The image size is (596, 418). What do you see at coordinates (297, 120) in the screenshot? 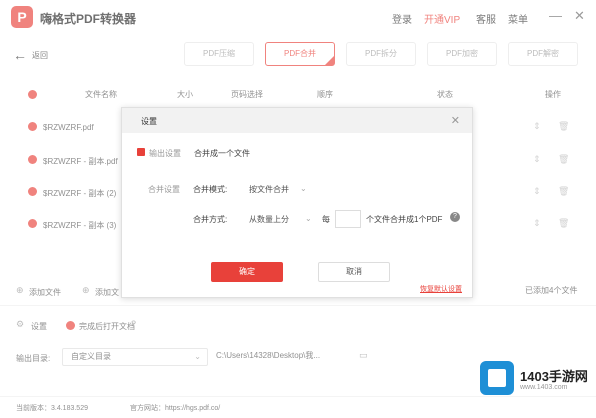
I see `dialog-header: 设置 ✕` at bounding box center [297, 120].